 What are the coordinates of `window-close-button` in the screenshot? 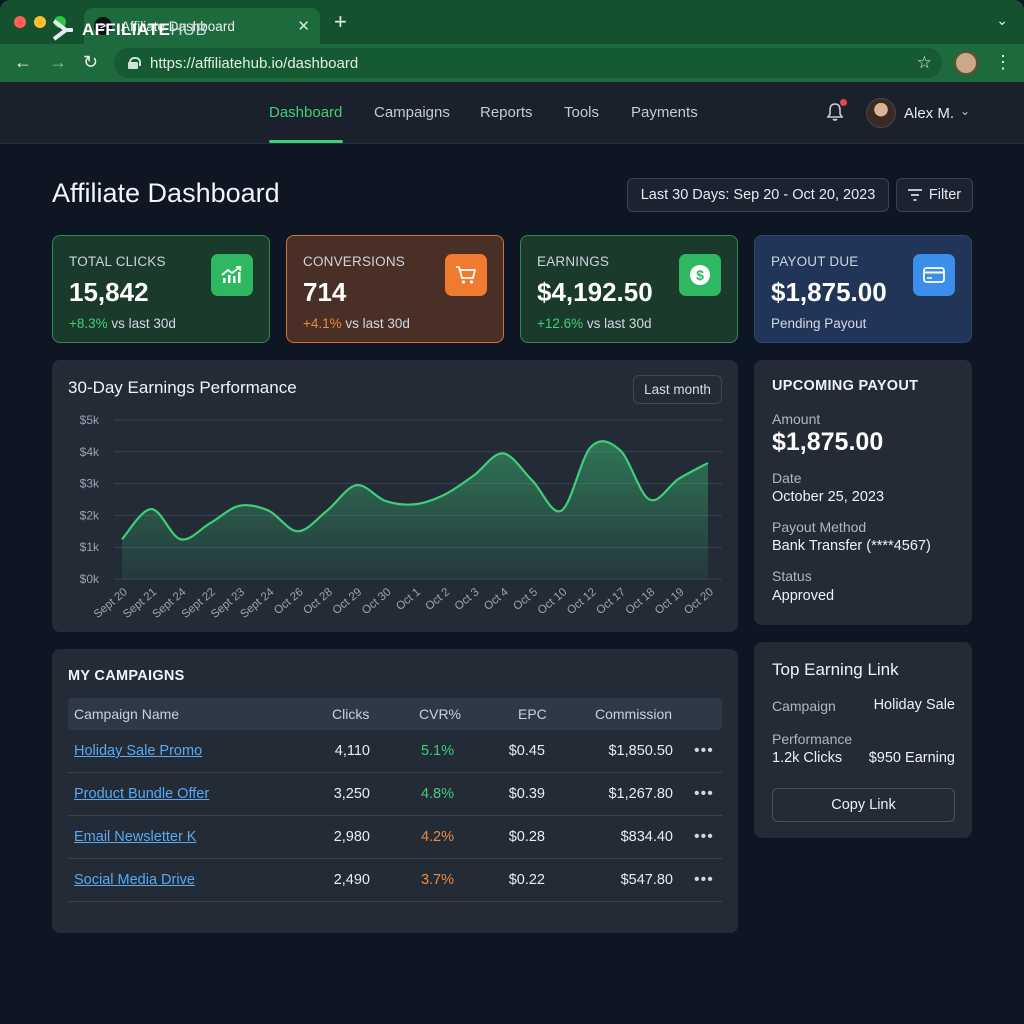 It's located at (20, 22).